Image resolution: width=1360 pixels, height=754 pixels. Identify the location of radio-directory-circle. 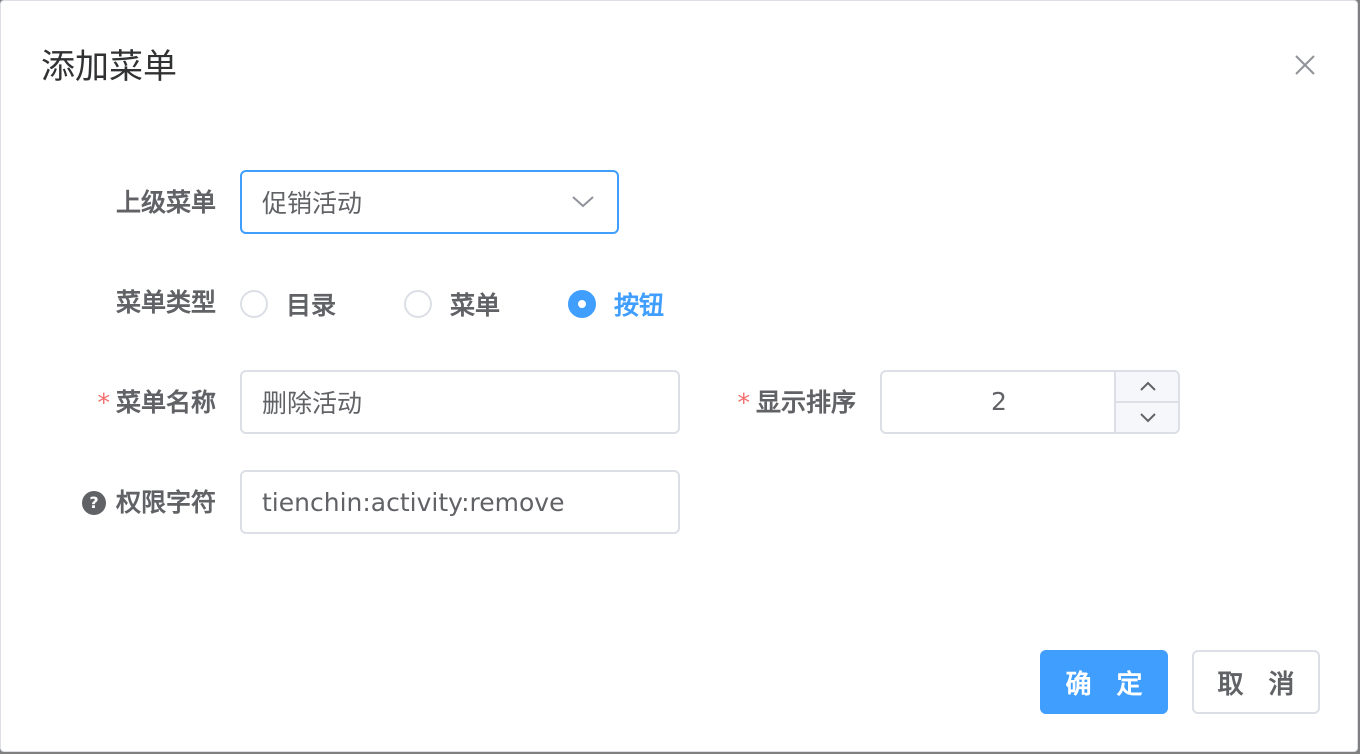
(254, 304).